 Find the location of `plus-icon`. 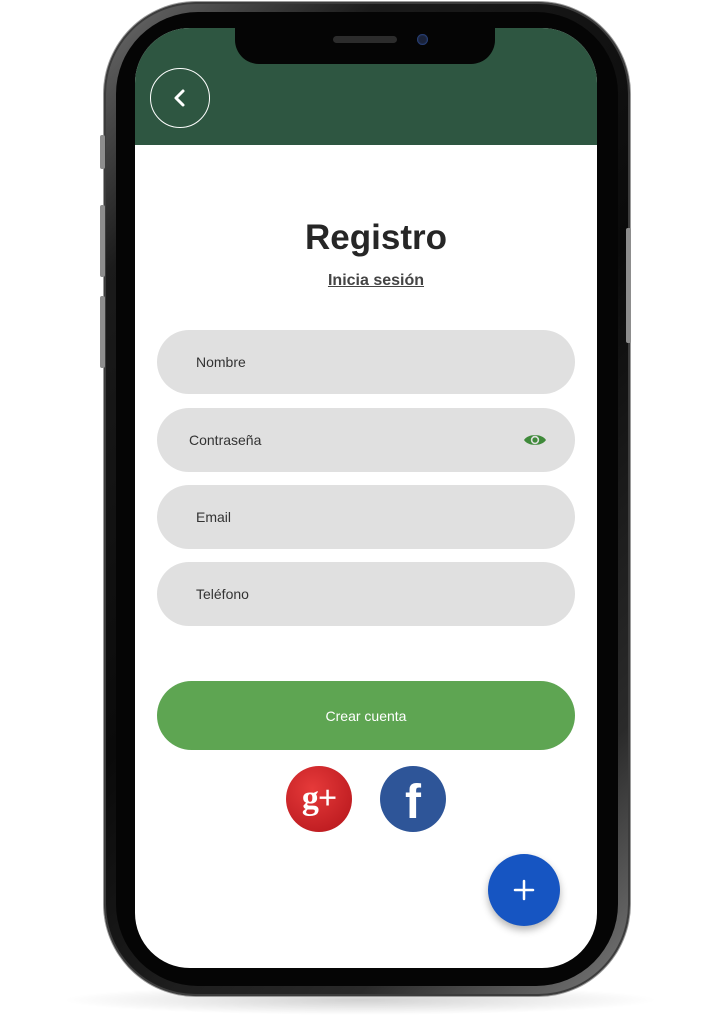

plus-icon is located at coordinates (524, 890).